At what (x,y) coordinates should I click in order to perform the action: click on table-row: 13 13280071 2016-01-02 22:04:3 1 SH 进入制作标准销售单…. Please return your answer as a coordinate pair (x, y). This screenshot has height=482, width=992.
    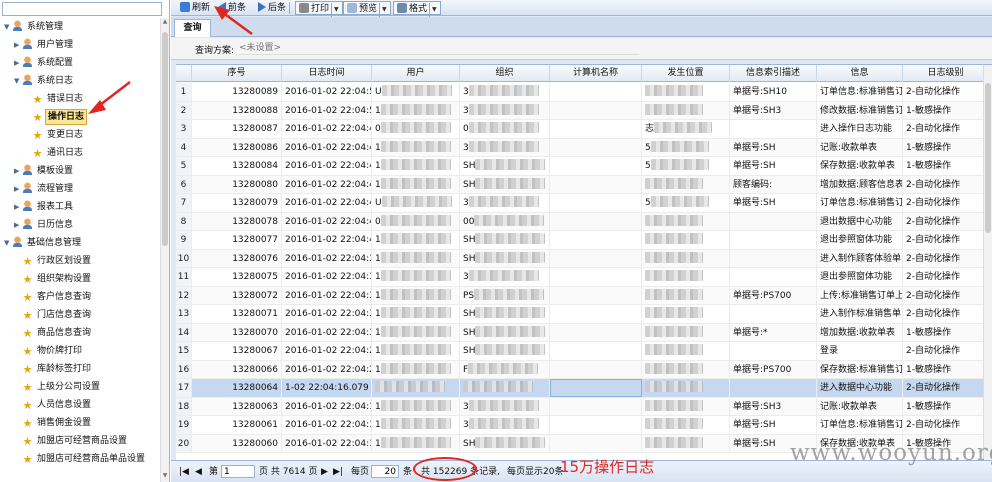
    Looking at the image, I should click on (582, 314).